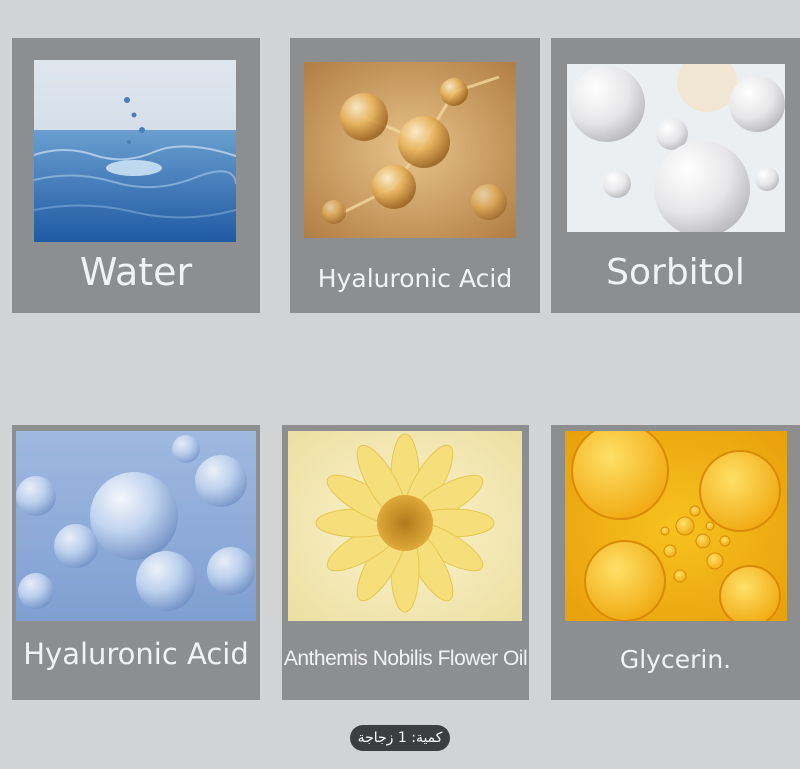 The image size is (800, 769). I want to click on yellow-oil-droplets-photo, so click(676, 526).